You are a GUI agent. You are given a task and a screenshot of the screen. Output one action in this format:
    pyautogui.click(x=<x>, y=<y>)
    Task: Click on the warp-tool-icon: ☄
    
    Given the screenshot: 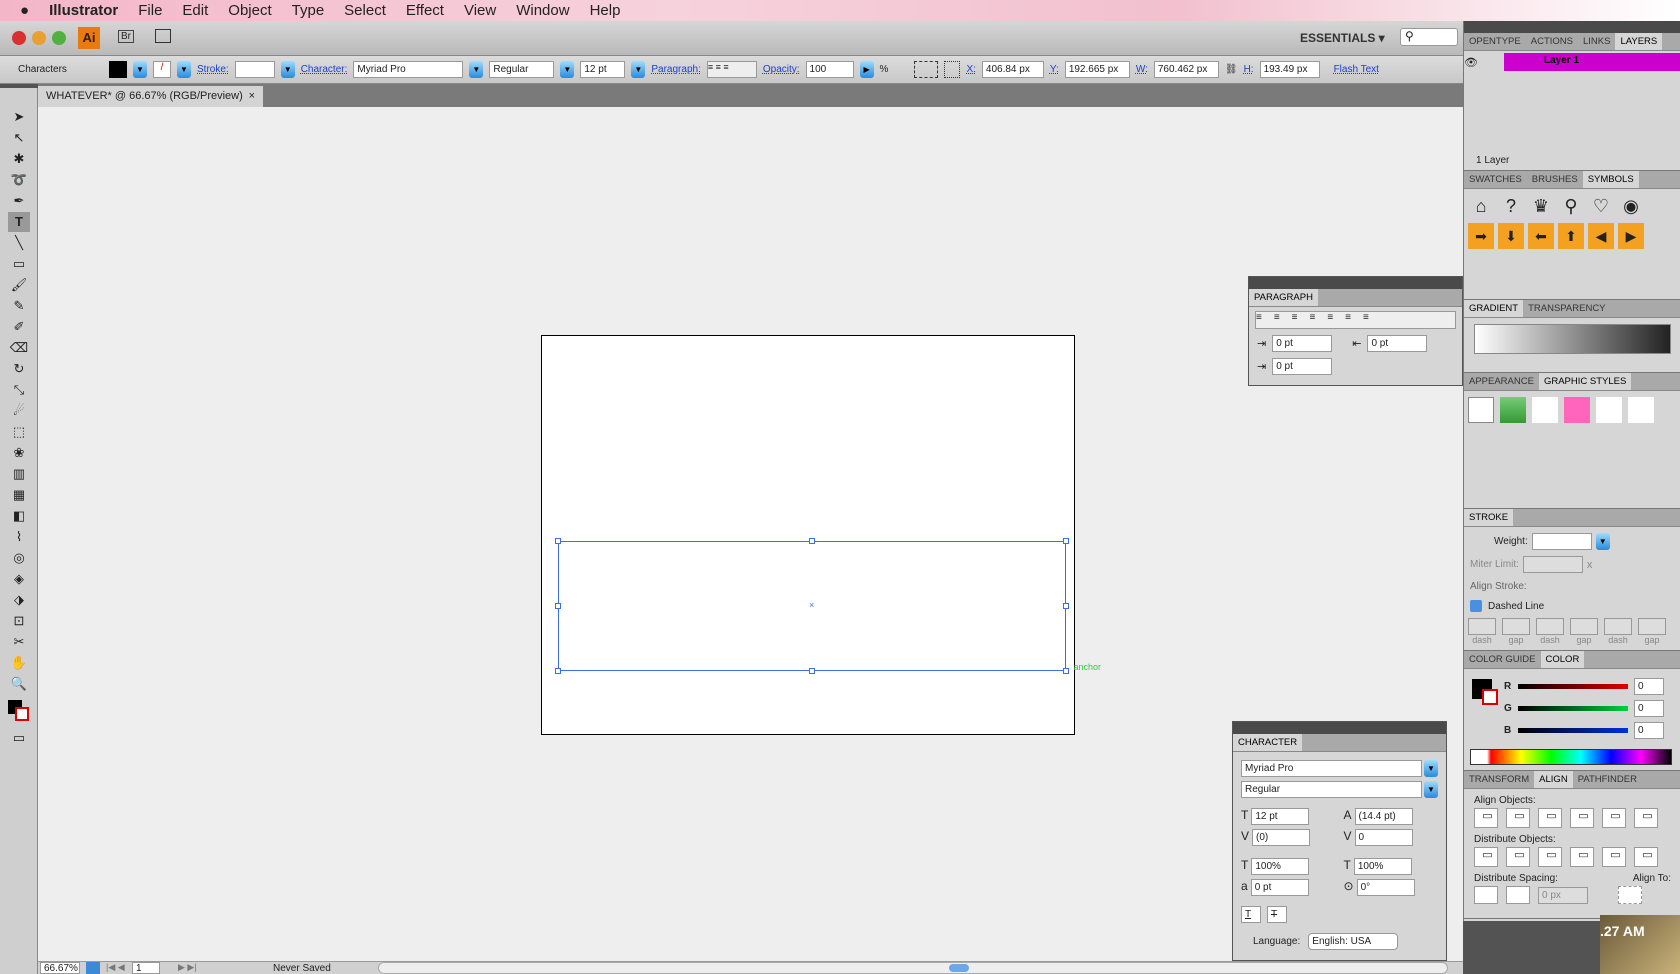 What is the action you would take?
    pyautogui.click(x=19, y=411)
    